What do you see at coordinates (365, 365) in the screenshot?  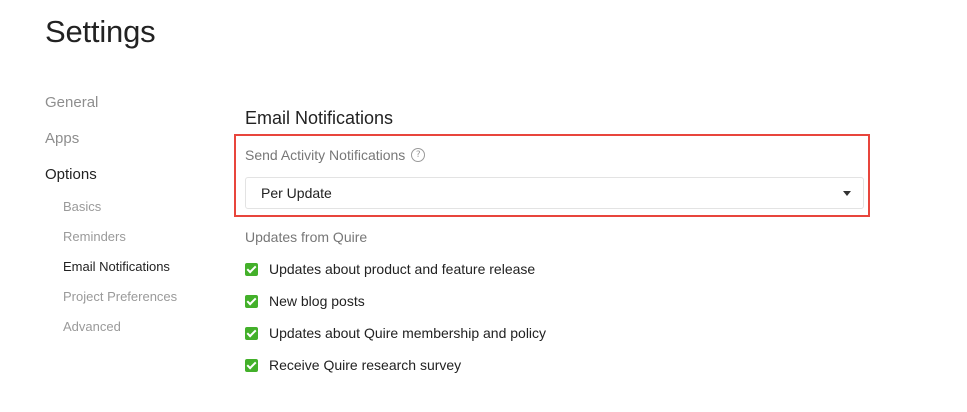 I see `checkbox-label: Receive Quire research survey` at bounding box center [365, 365].